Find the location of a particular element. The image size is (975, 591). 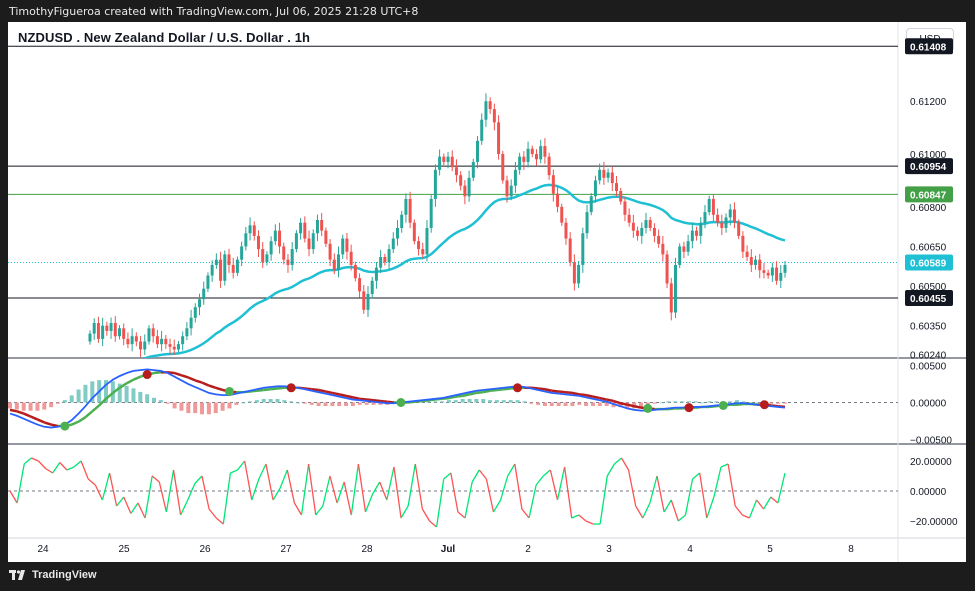

macd-tick-label: 0.00000 is located at coordinates (928, 404).